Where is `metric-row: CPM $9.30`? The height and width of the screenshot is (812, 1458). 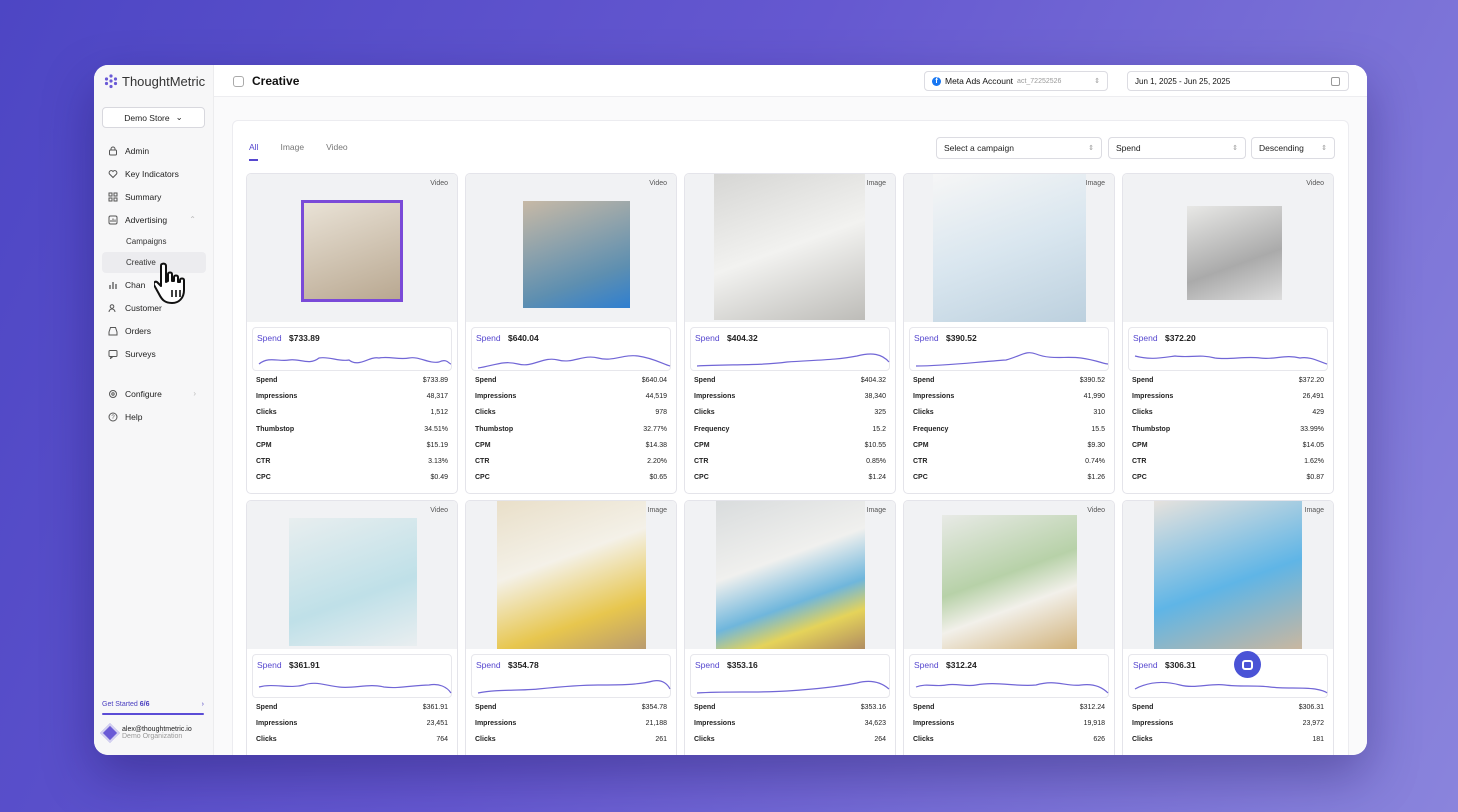 metric-row: CPM $9.30 is located at coordinates (1009, 450).